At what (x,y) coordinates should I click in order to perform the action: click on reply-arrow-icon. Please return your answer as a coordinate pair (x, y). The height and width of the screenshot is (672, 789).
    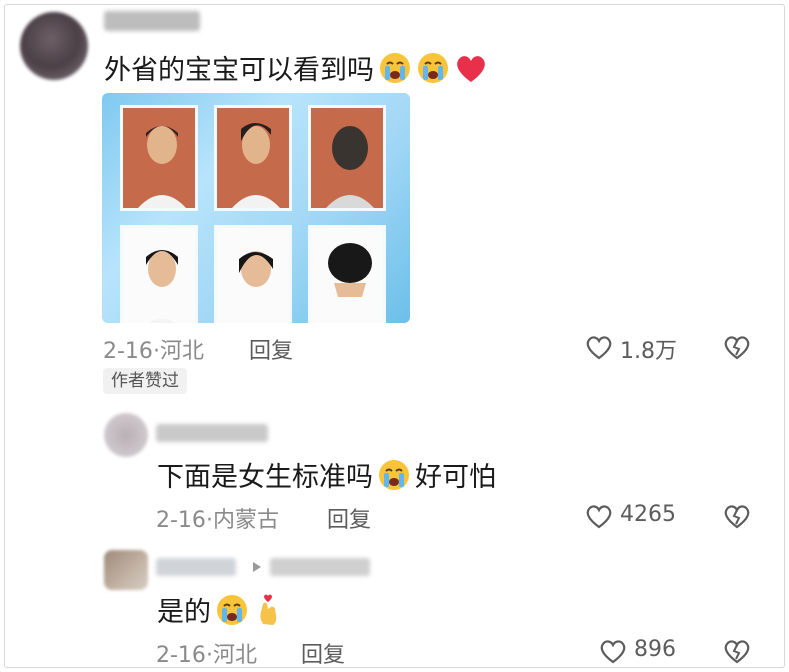
    Looking at the image, I should click on (257, 567).